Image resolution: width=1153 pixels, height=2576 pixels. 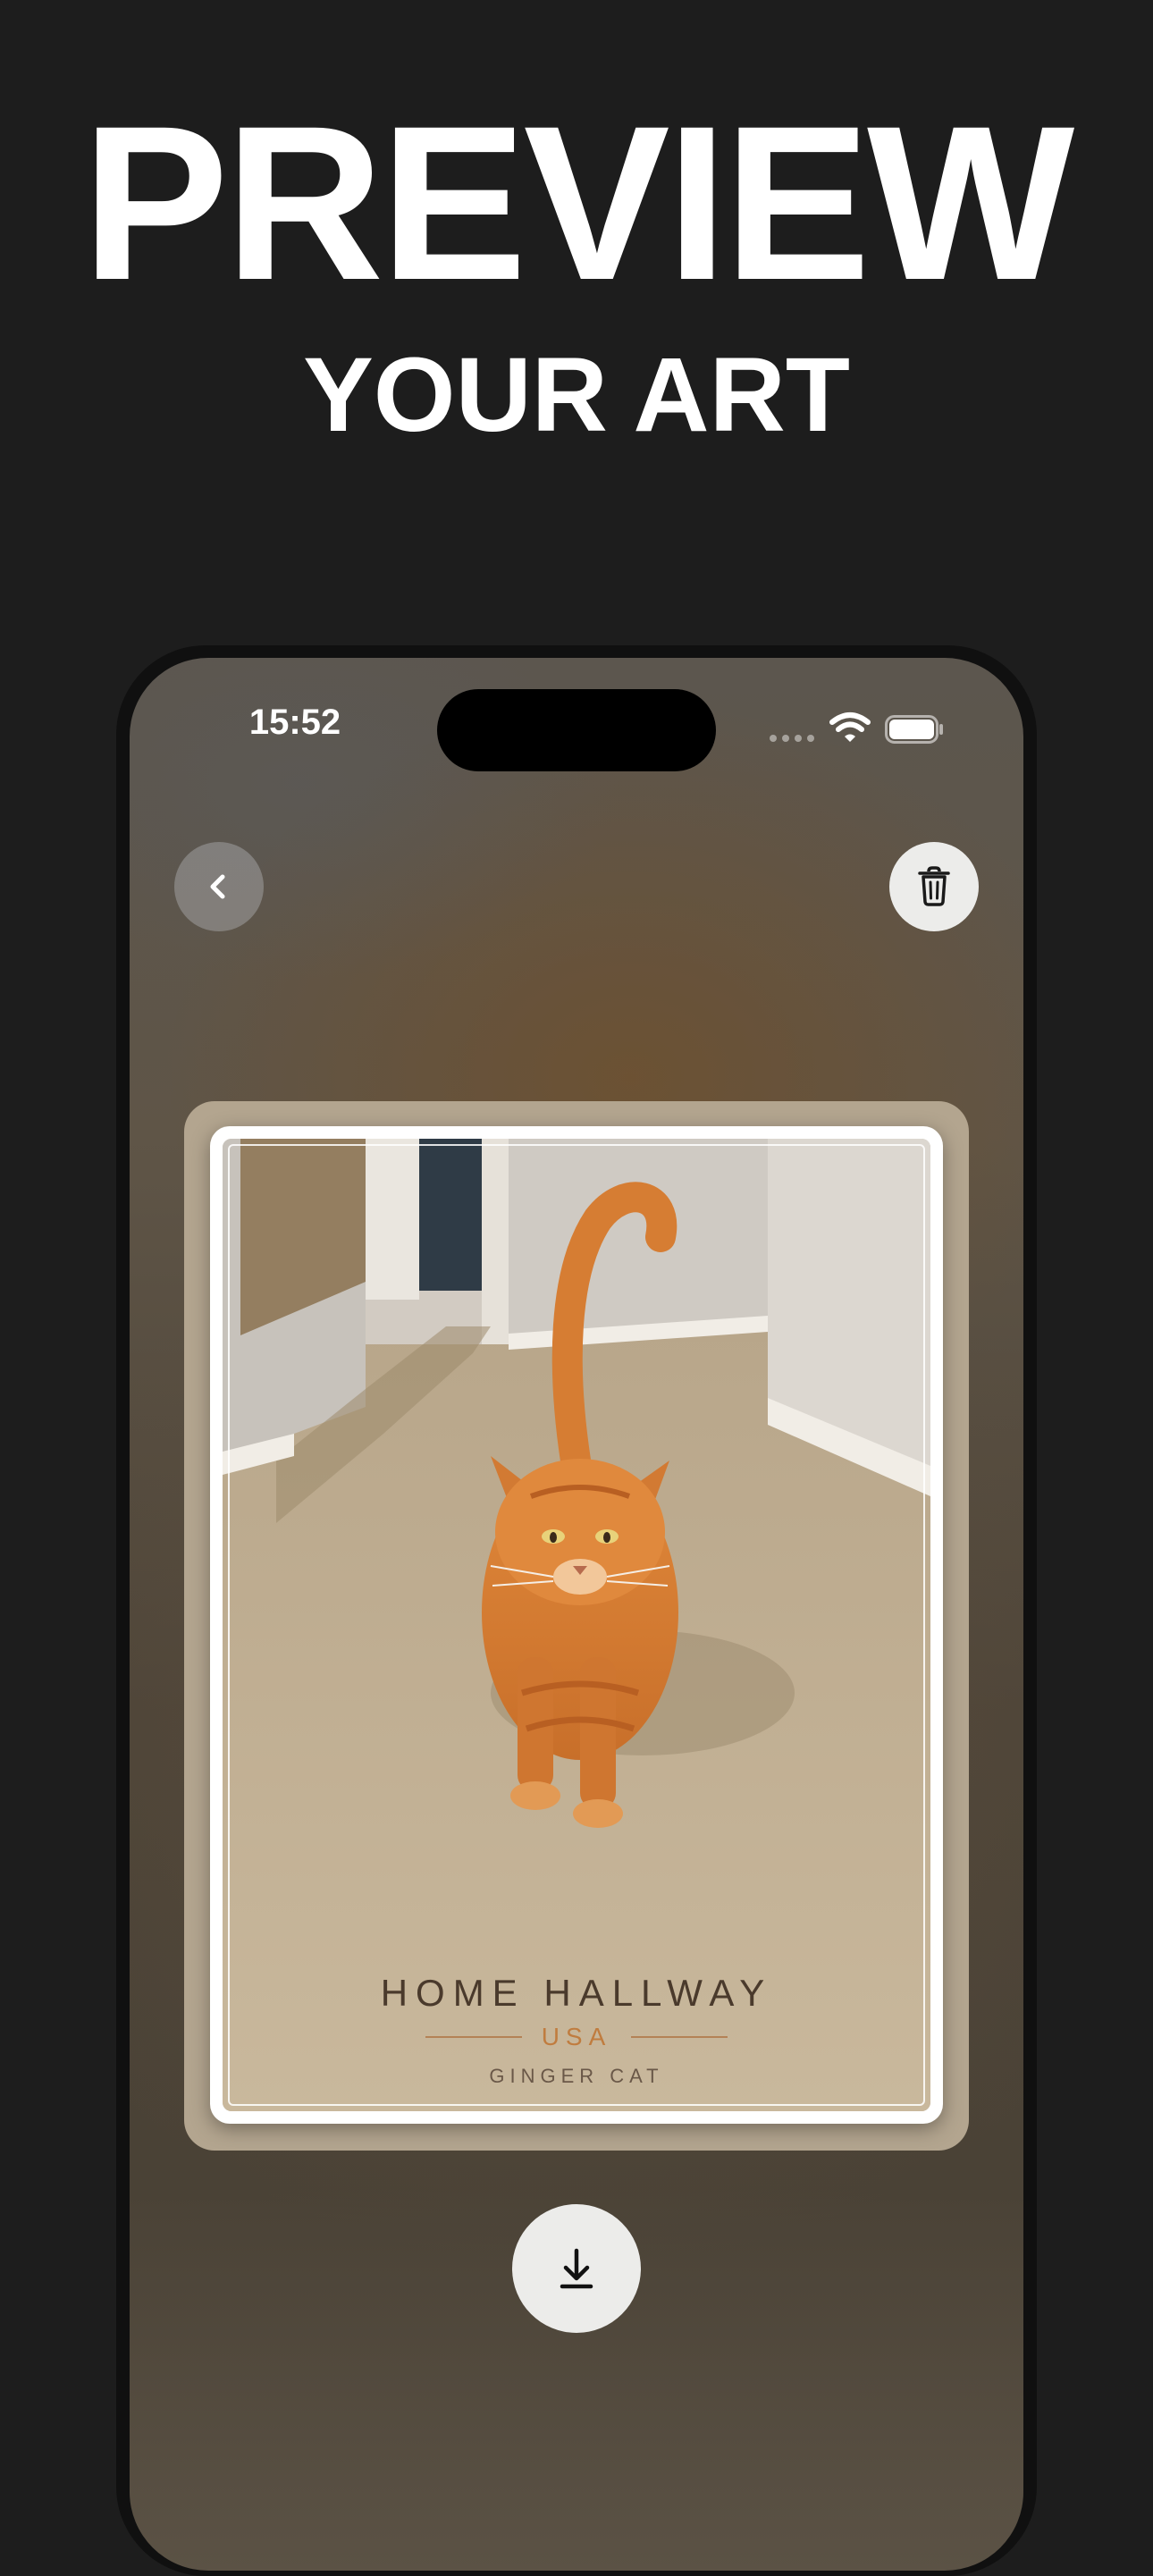 I want to click on promo-subheadline: YOUR ART, so click(x=576, y=395).